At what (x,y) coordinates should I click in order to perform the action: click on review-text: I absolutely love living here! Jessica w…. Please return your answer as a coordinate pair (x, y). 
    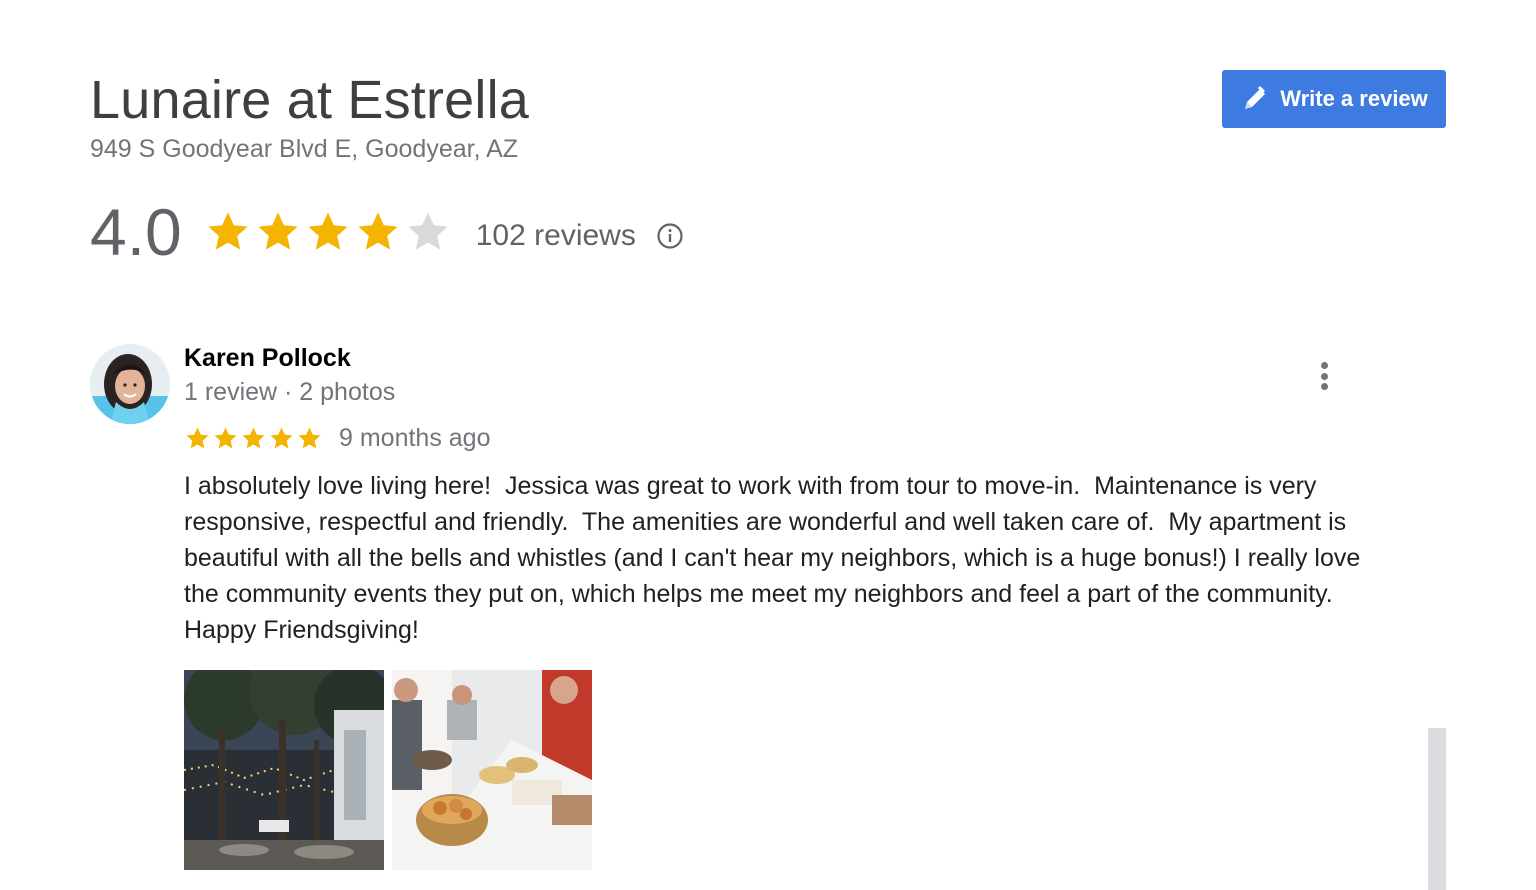
    Looking at the image, I should click on (776, 558).